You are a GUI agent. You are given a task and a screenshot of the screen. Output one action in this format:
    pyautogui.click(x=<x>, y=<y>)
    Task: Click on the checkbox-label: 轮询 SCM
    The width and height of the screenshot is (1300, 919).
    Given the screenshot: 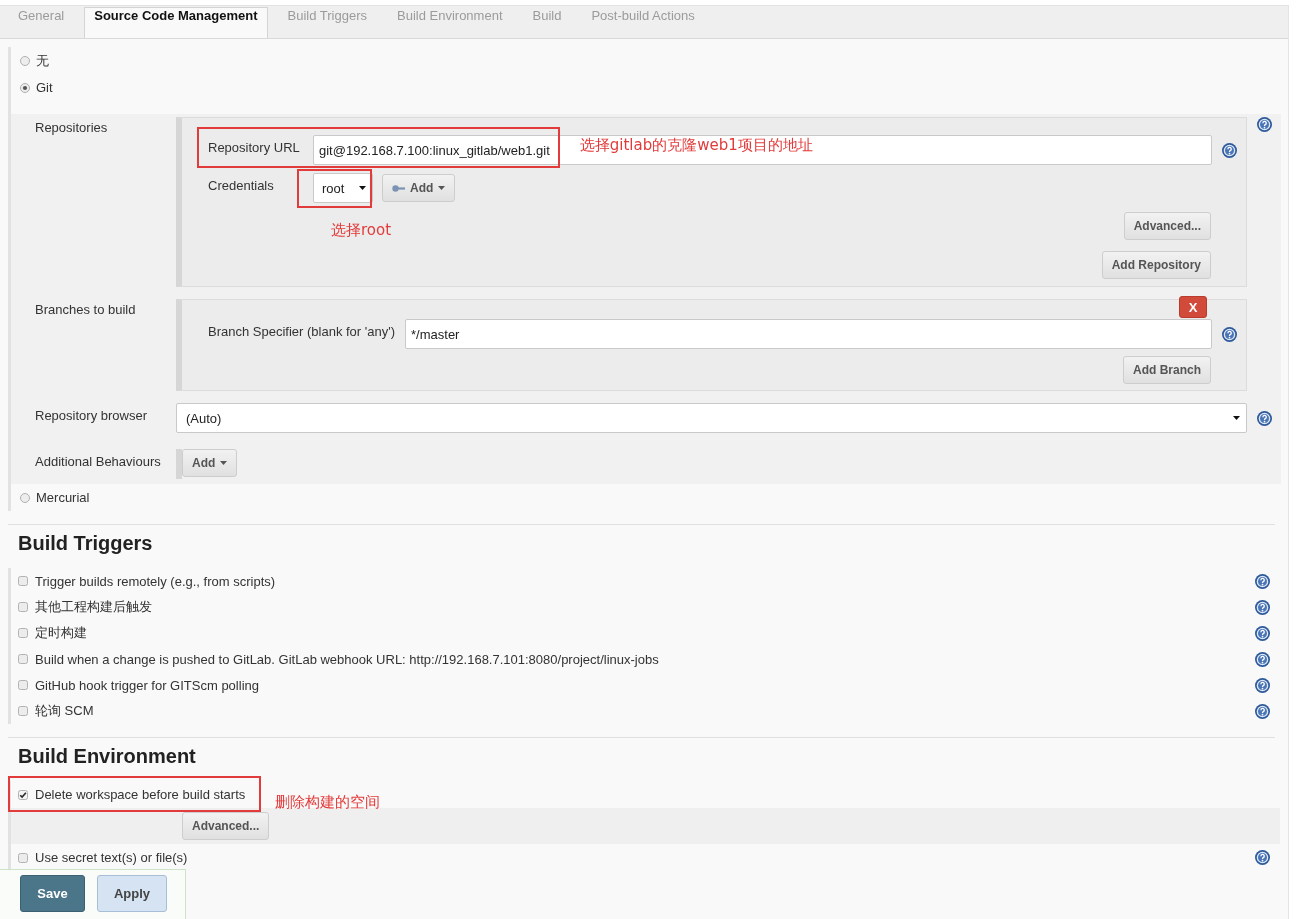 What is the action you would take?
    pyautogui.click(x=64, y=711)
    